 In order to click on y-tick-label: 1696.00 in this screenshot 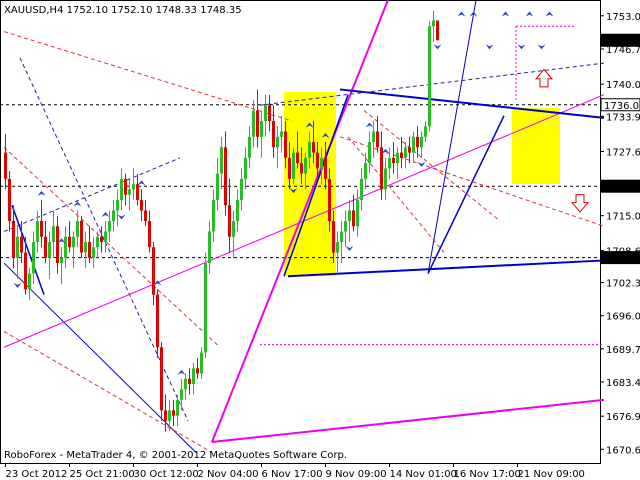, I will do `click(623, 317)`.